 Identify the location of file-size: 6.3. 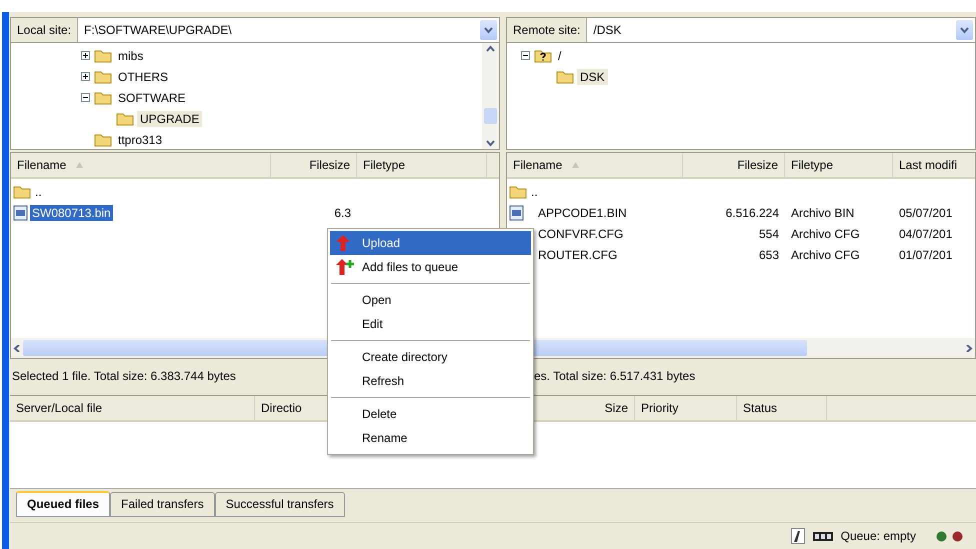
(342, 213).